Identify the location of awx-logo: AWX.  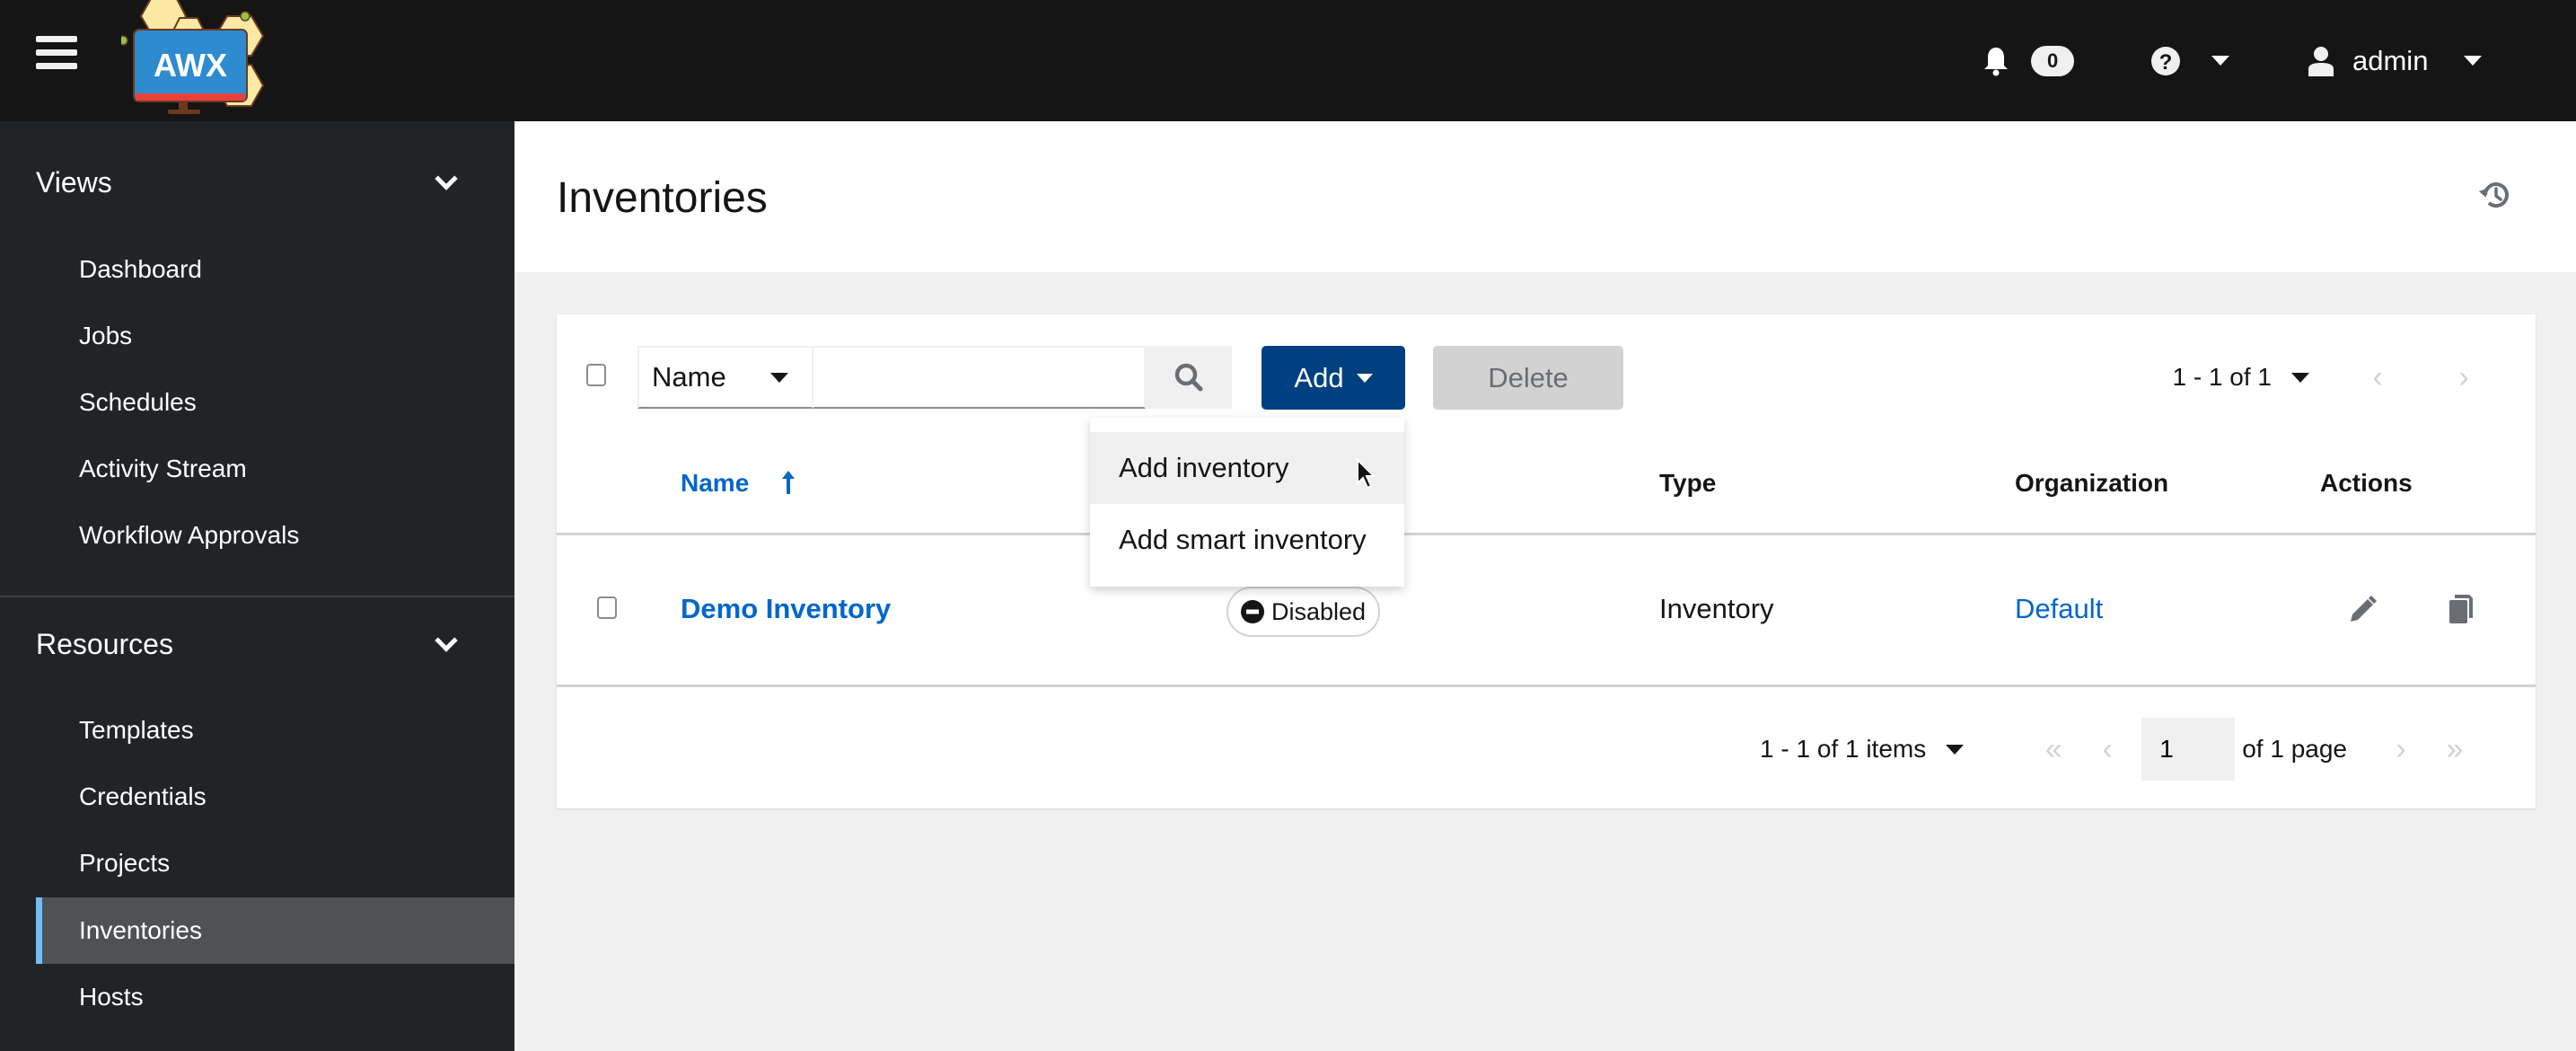
(209, 58).